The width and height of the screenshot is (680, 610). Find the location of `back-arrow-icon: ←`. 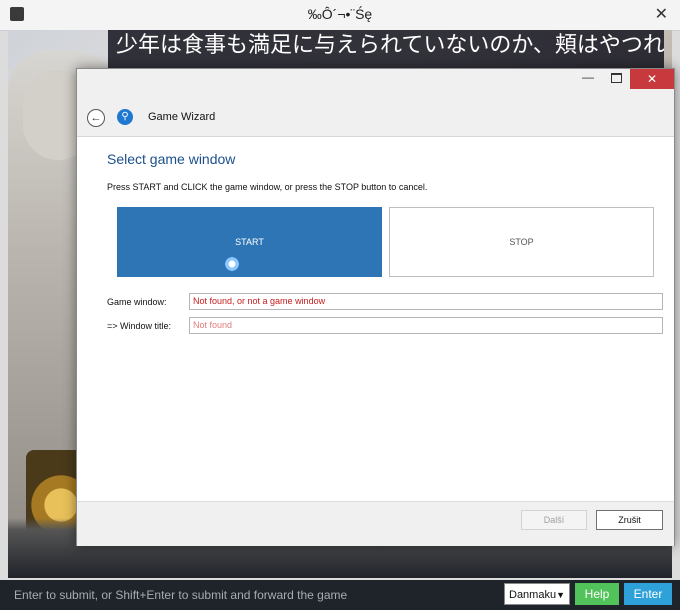

back-arrow-icon: ← is located at coordinates (96, 118).